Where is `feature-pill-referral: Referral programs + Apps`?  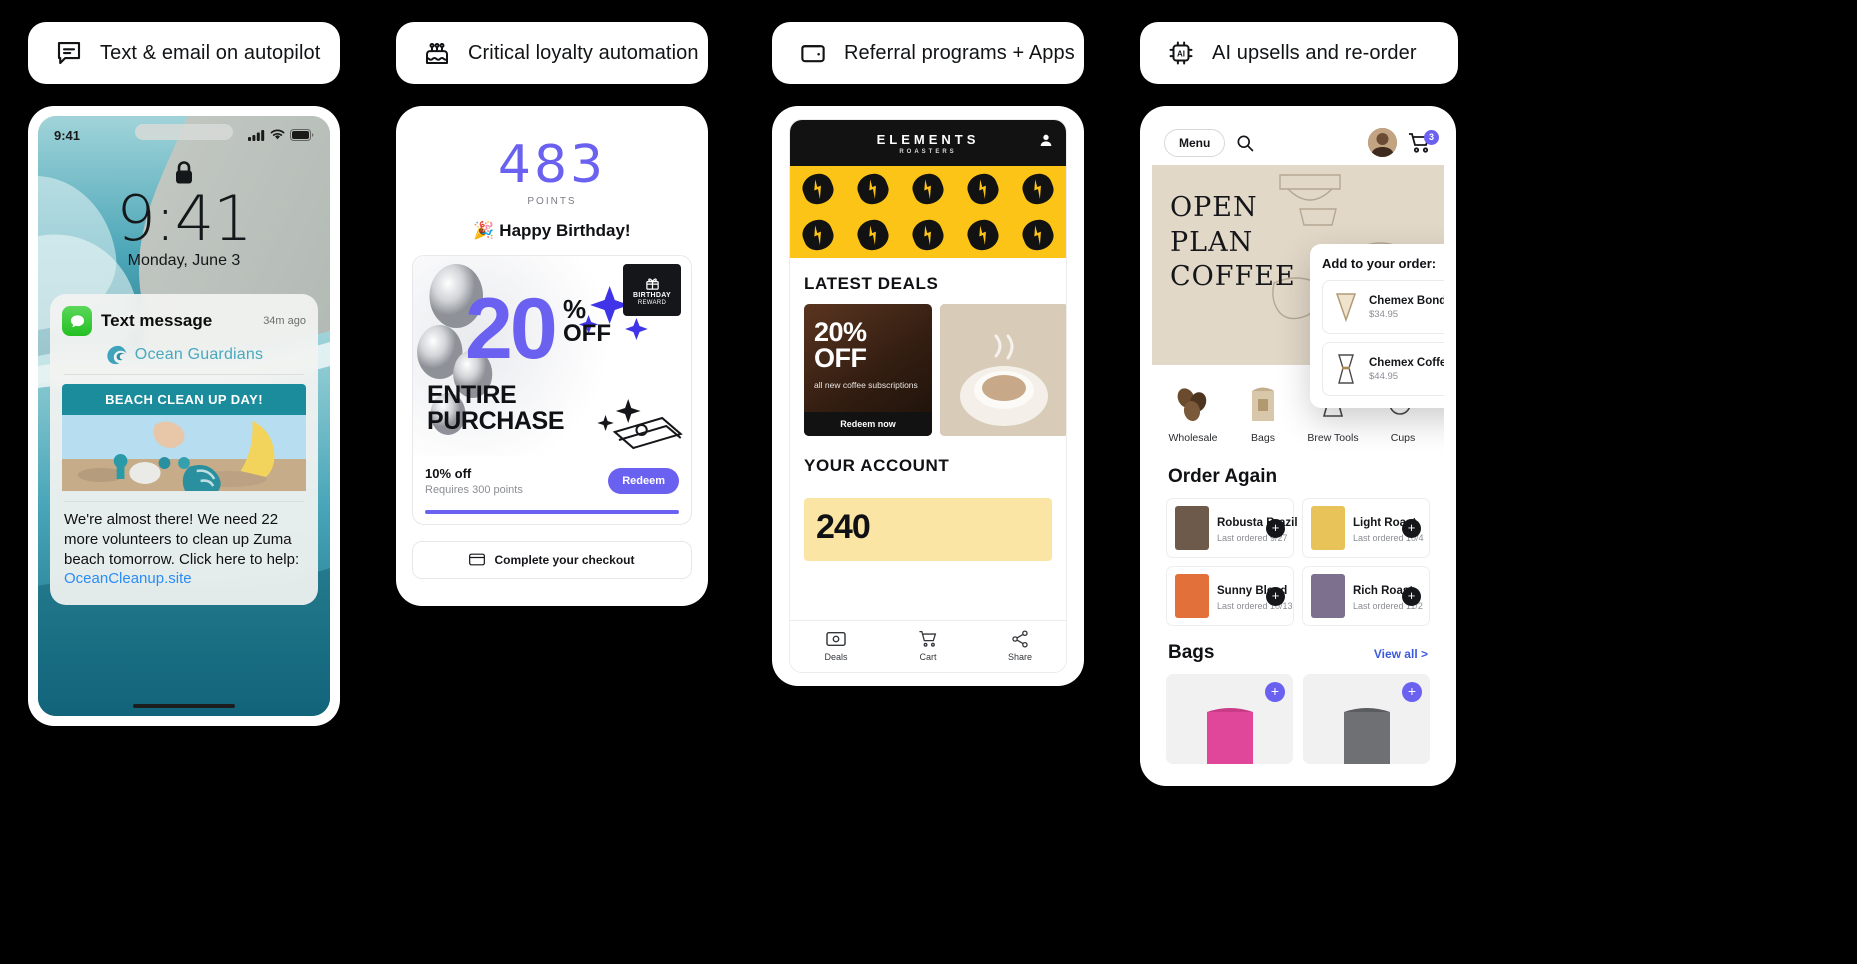
feature-pill-referral: Referral programs + Apps is located at coordinates (928, 53).